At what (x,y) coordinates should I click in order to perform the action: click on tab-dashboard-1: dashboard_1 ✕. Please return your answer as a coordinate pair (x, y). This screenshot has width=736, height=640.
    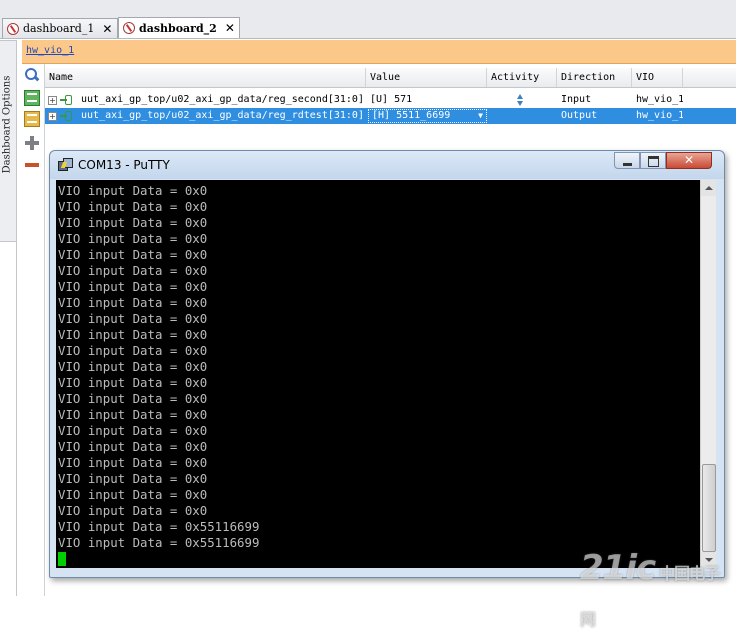
    Looking at the image, I should click on (60, 28).